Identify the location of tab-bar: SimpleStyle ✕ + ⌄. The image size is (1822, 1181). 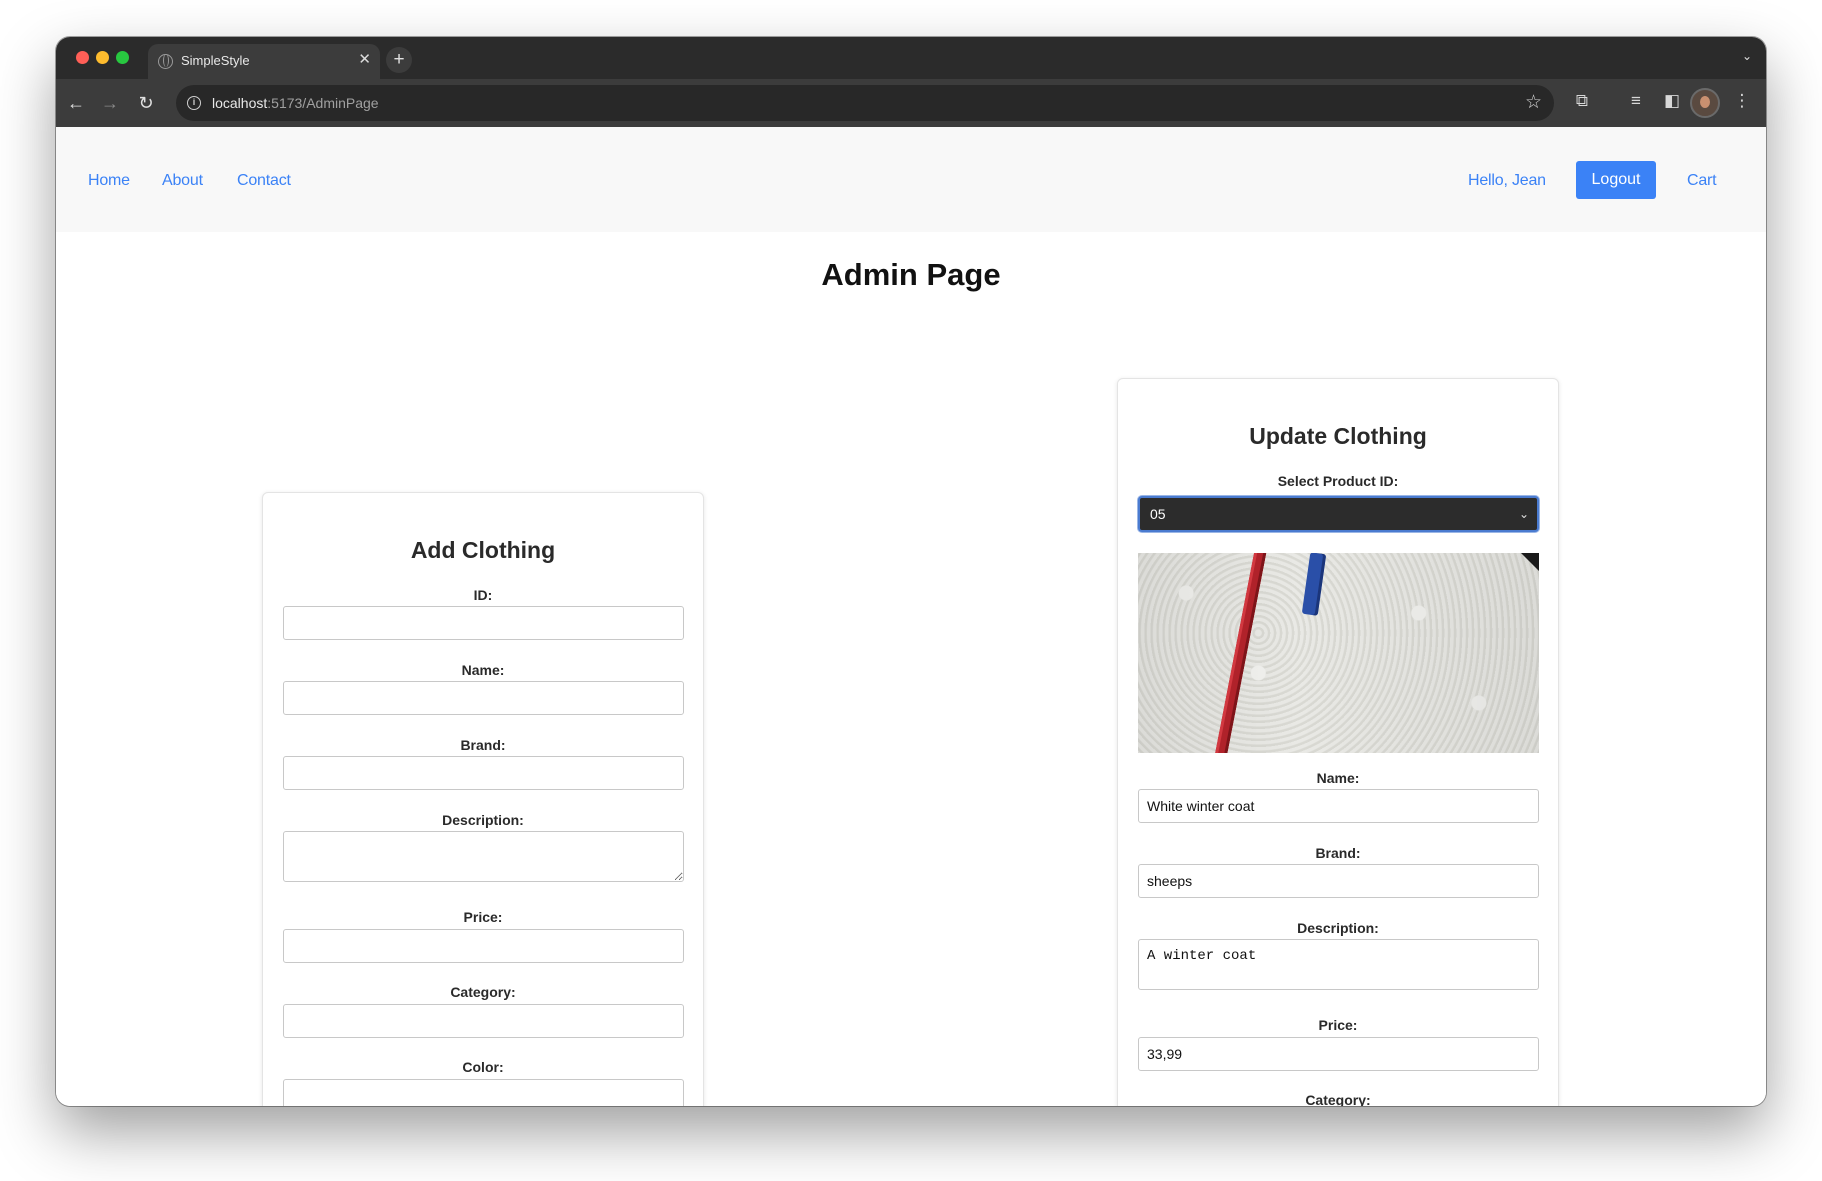
(911, 58).